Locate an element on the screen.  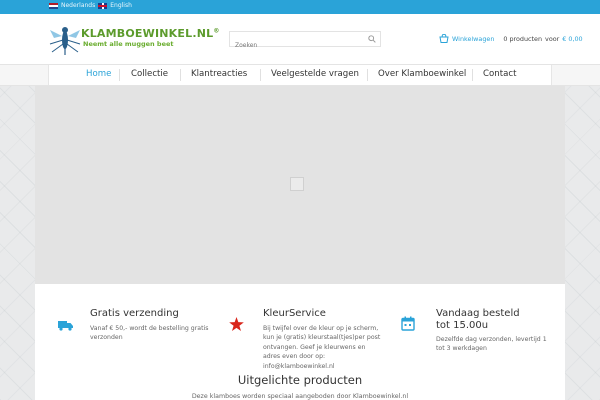
nav-item-home: Home is located at coordinates (98, 74).